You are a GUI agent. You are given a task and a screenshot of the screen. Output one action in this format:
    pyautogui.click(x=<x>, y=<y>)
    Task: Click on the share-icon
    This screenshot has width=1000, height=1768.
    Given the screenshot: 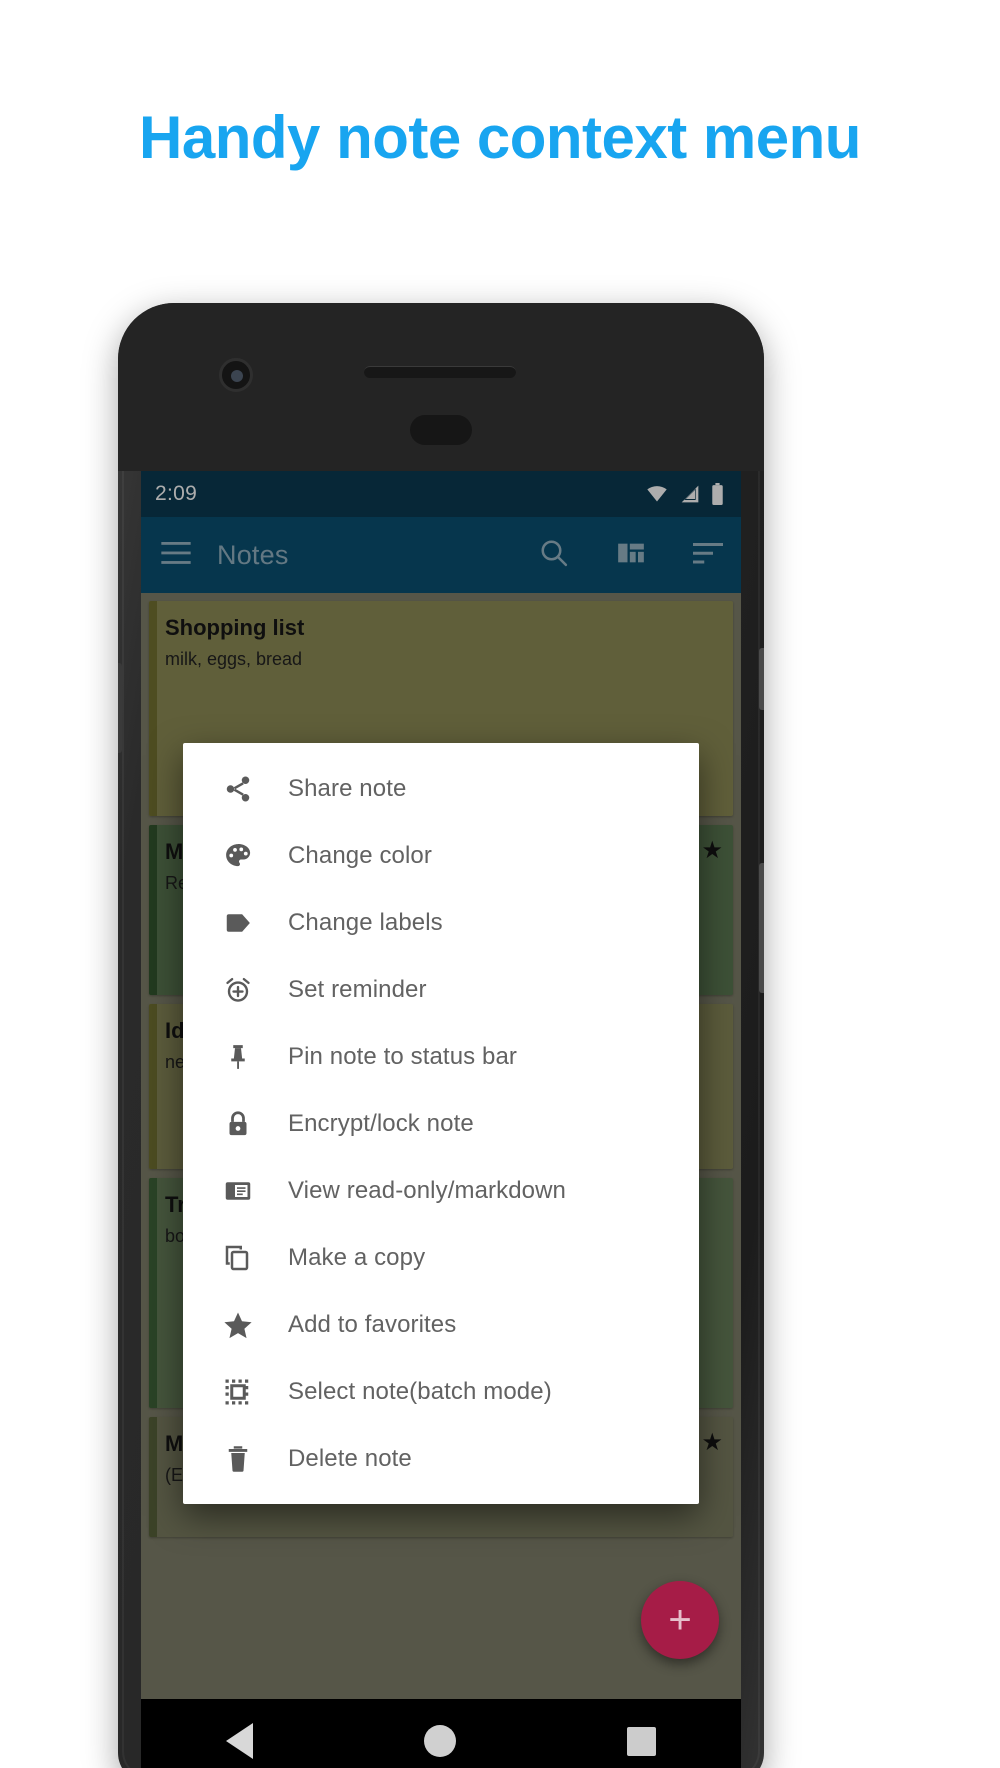 What is the action you would take?
    pyautogui.click(x=238, y=789)
    